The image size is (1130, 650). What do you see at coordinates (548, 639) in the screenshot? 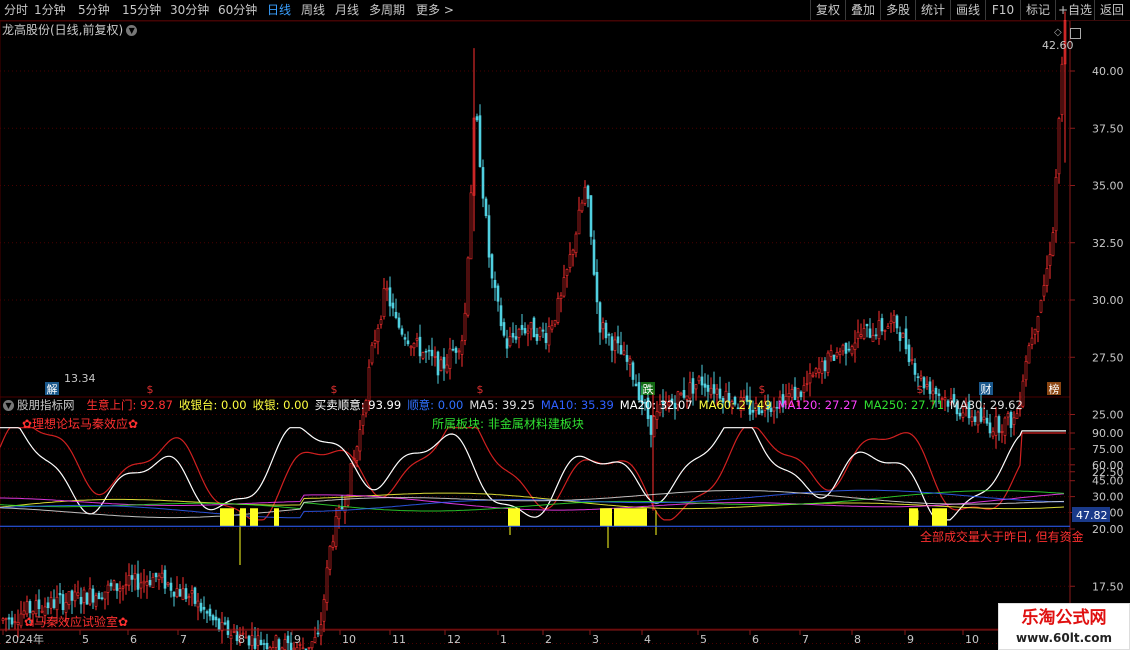
I see `x-axis-label: 2` at bounding box center [548, 639].